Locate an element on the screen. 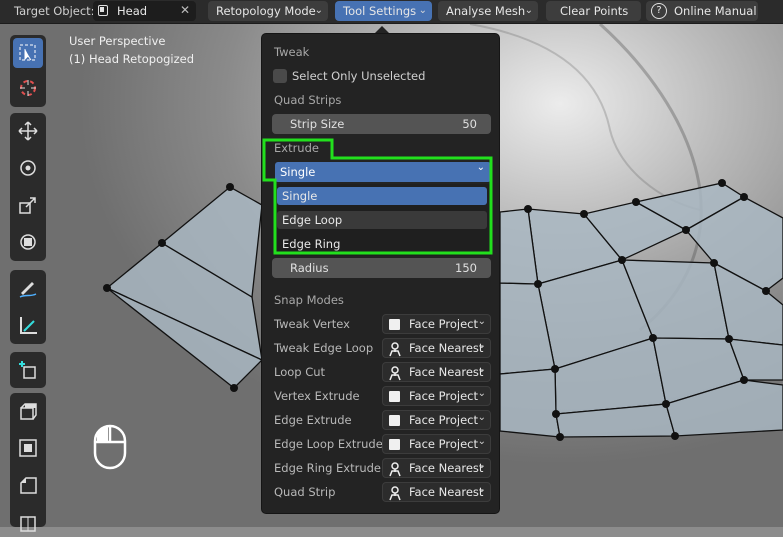  extrude-mode-dropdown: Single ⌄ is located at coordinates (383, 172).